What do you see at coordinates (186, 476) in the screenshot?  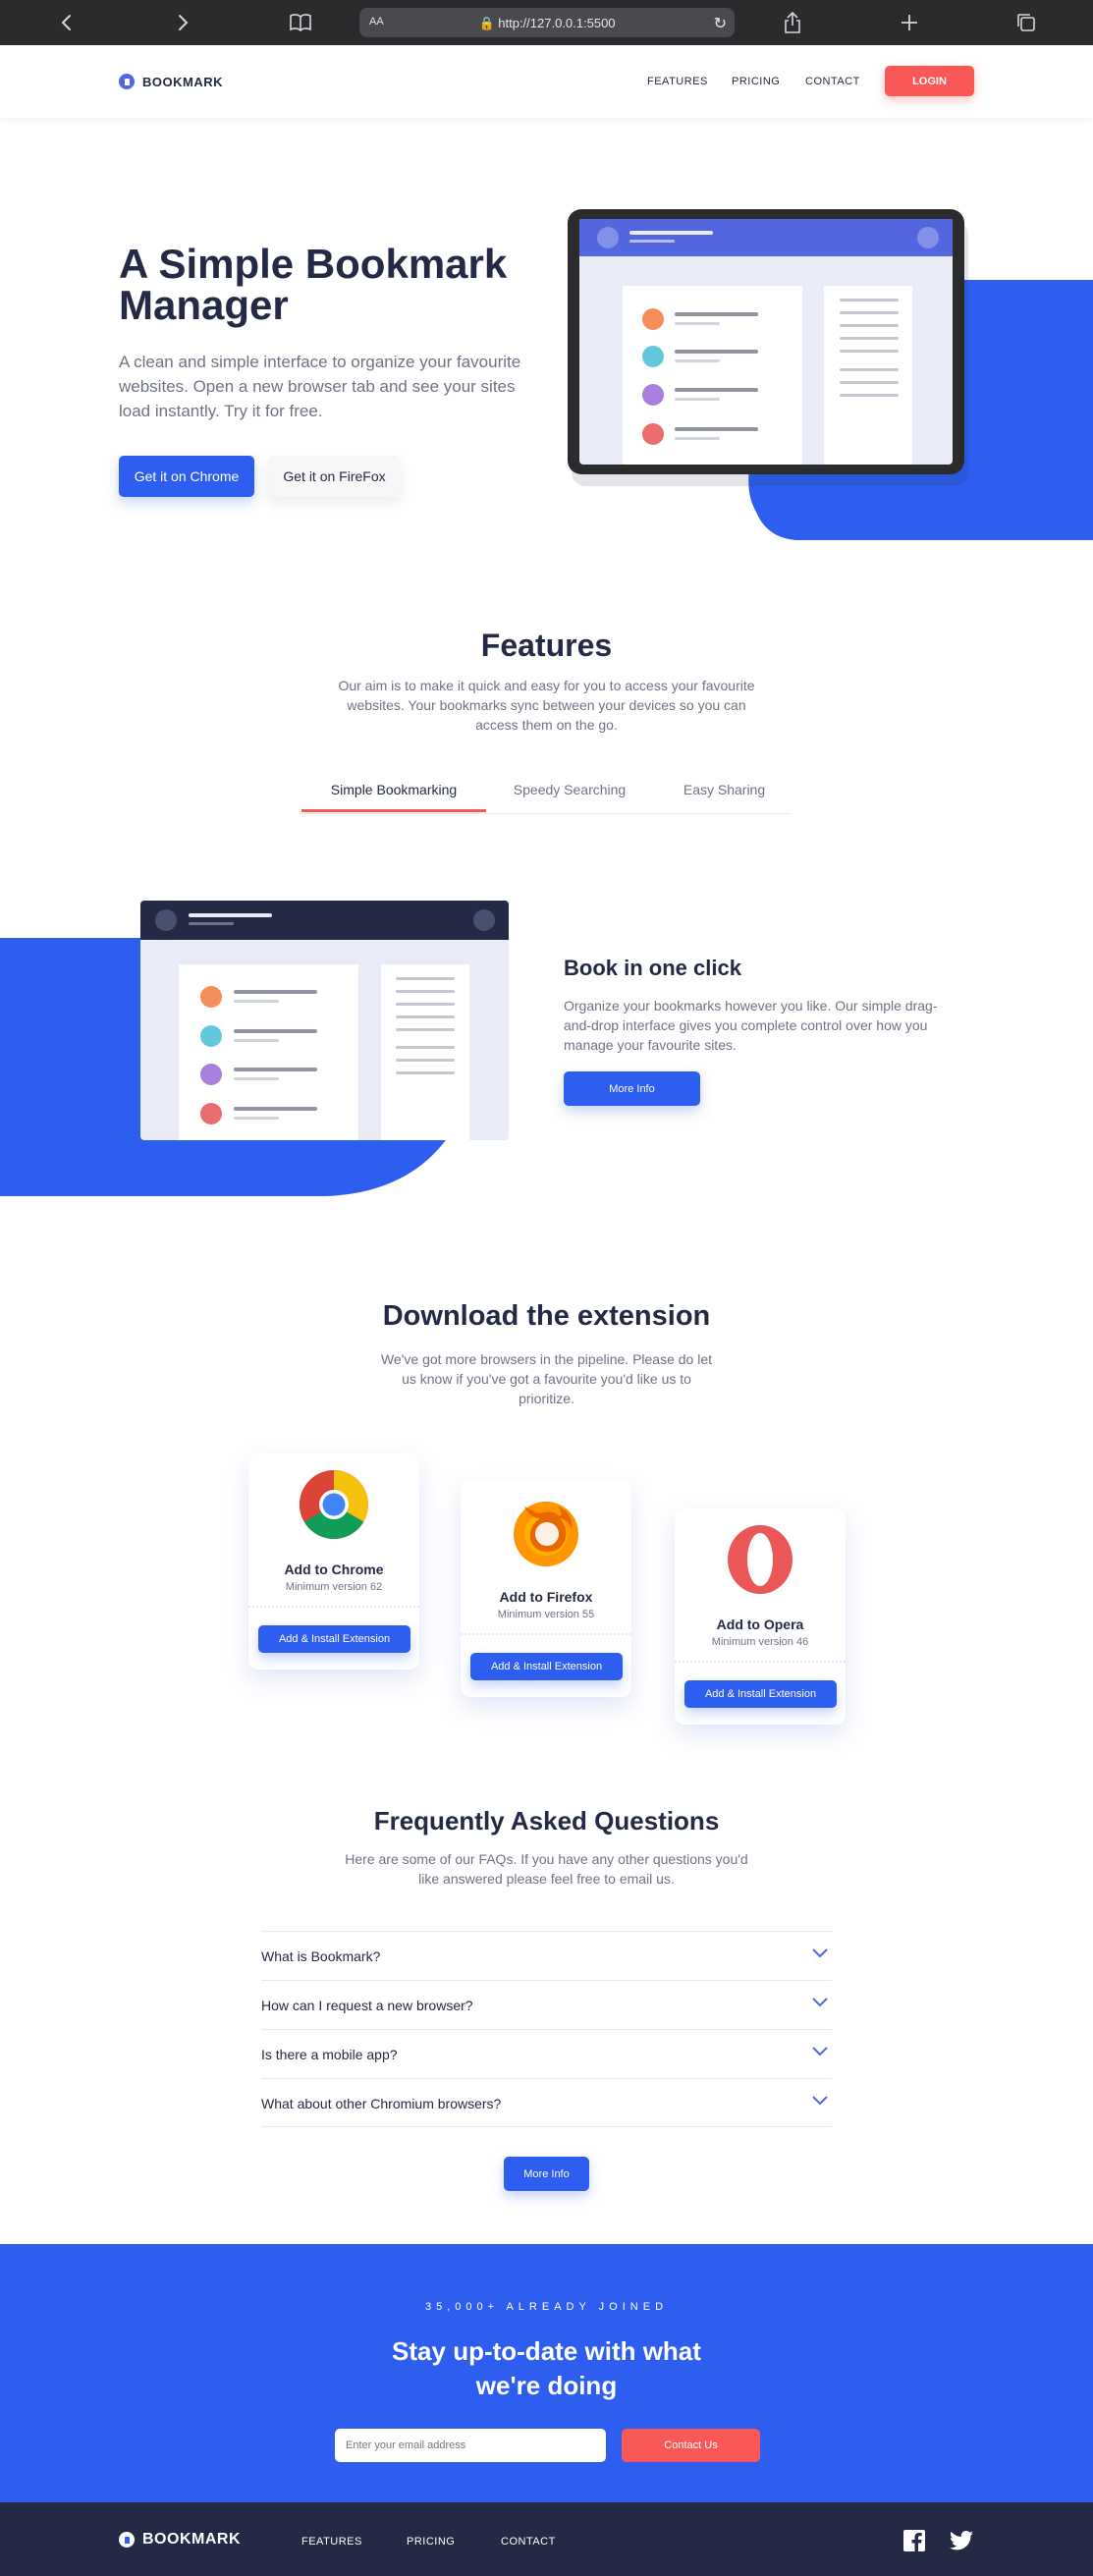 I see `get-chrome-button: Get it on Chrome` at bounding box center [186, 476].